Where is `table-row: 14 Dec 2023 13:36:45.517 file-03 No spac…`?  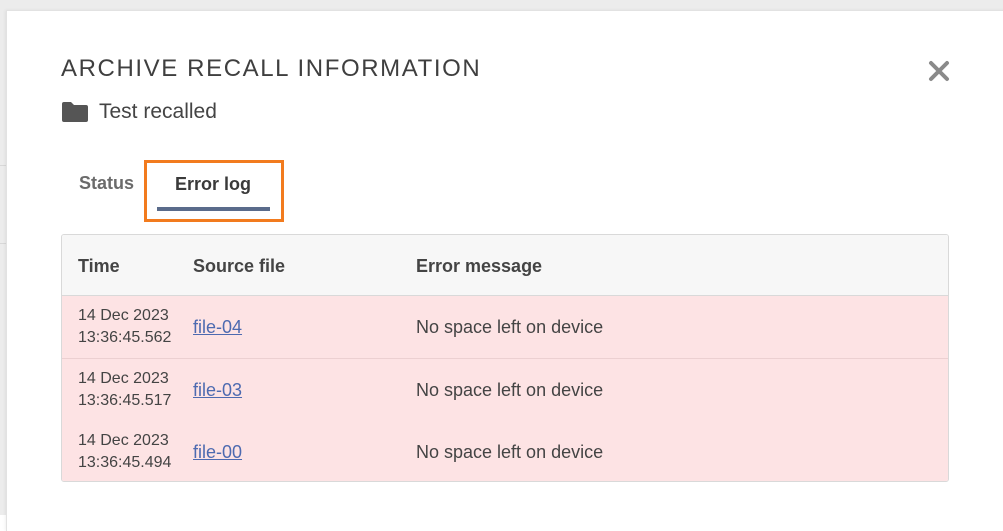 table-row: 14 Dec 2023 13:36:45.517 file-03 No spac… is located at coordinates (505, 390).